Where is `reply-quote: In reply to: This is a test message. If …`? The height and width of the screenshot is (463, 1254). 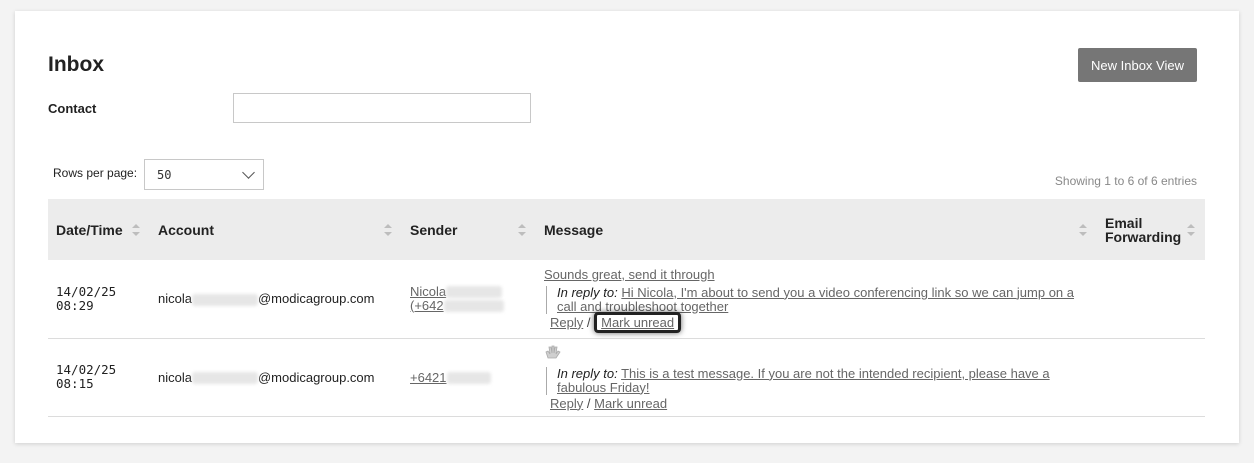 reply-quote: In reply to: This is a test message. If … is located at coordinates (817, 380).